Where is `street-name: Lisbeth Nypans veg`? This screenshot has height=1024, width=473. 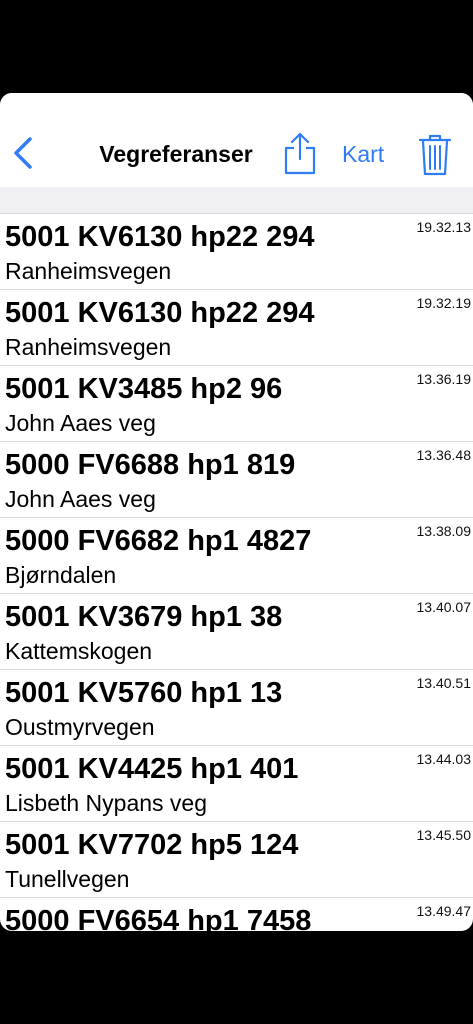
street-name: Lisbeth Nypans veg is located at coordinates (106, 803).